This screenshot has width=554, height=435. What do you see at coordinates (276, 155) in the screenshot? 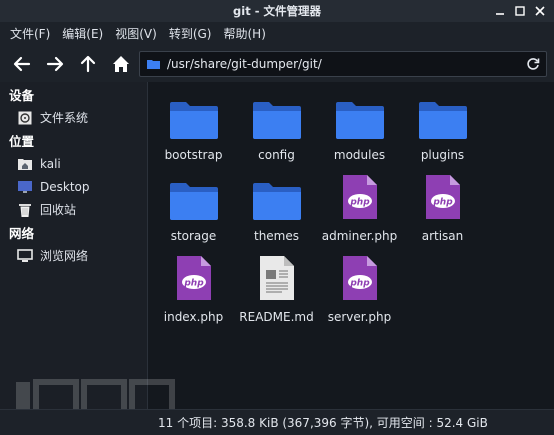
I see `file-name: config` at bounding box center [276, 155].